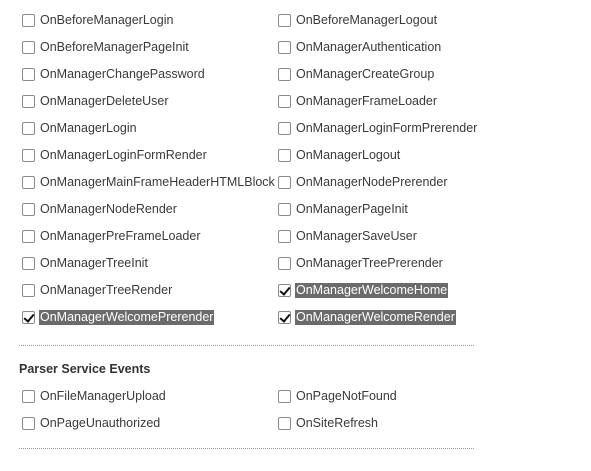 The height and width of the screenshot is (471, 591). I want to click on event-checkbox-item: OnPageNotFound, so click(390, 396).